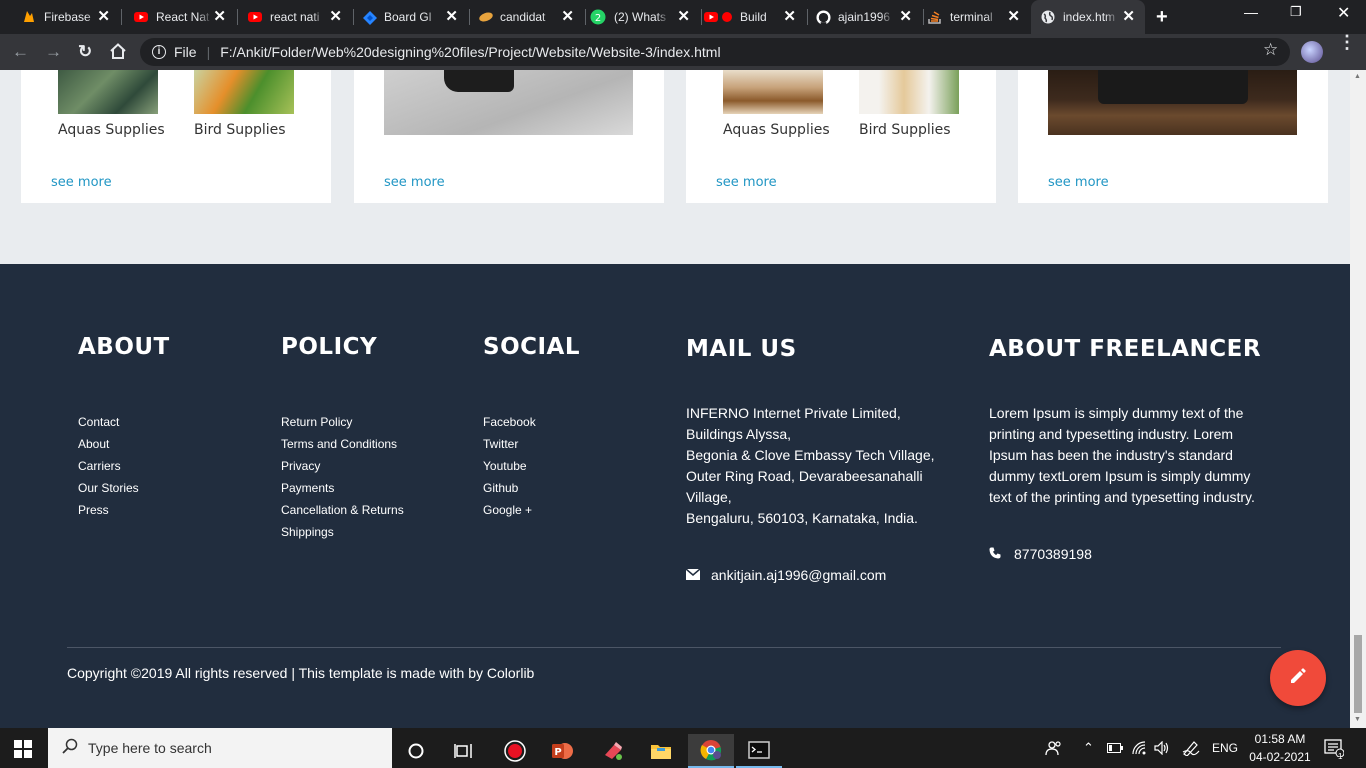 The width and height of the screenshot is (1366, 768). Describe the element at coordinates (124, 466) in the screenshot. I see `footer-link: Carriers` at that location.